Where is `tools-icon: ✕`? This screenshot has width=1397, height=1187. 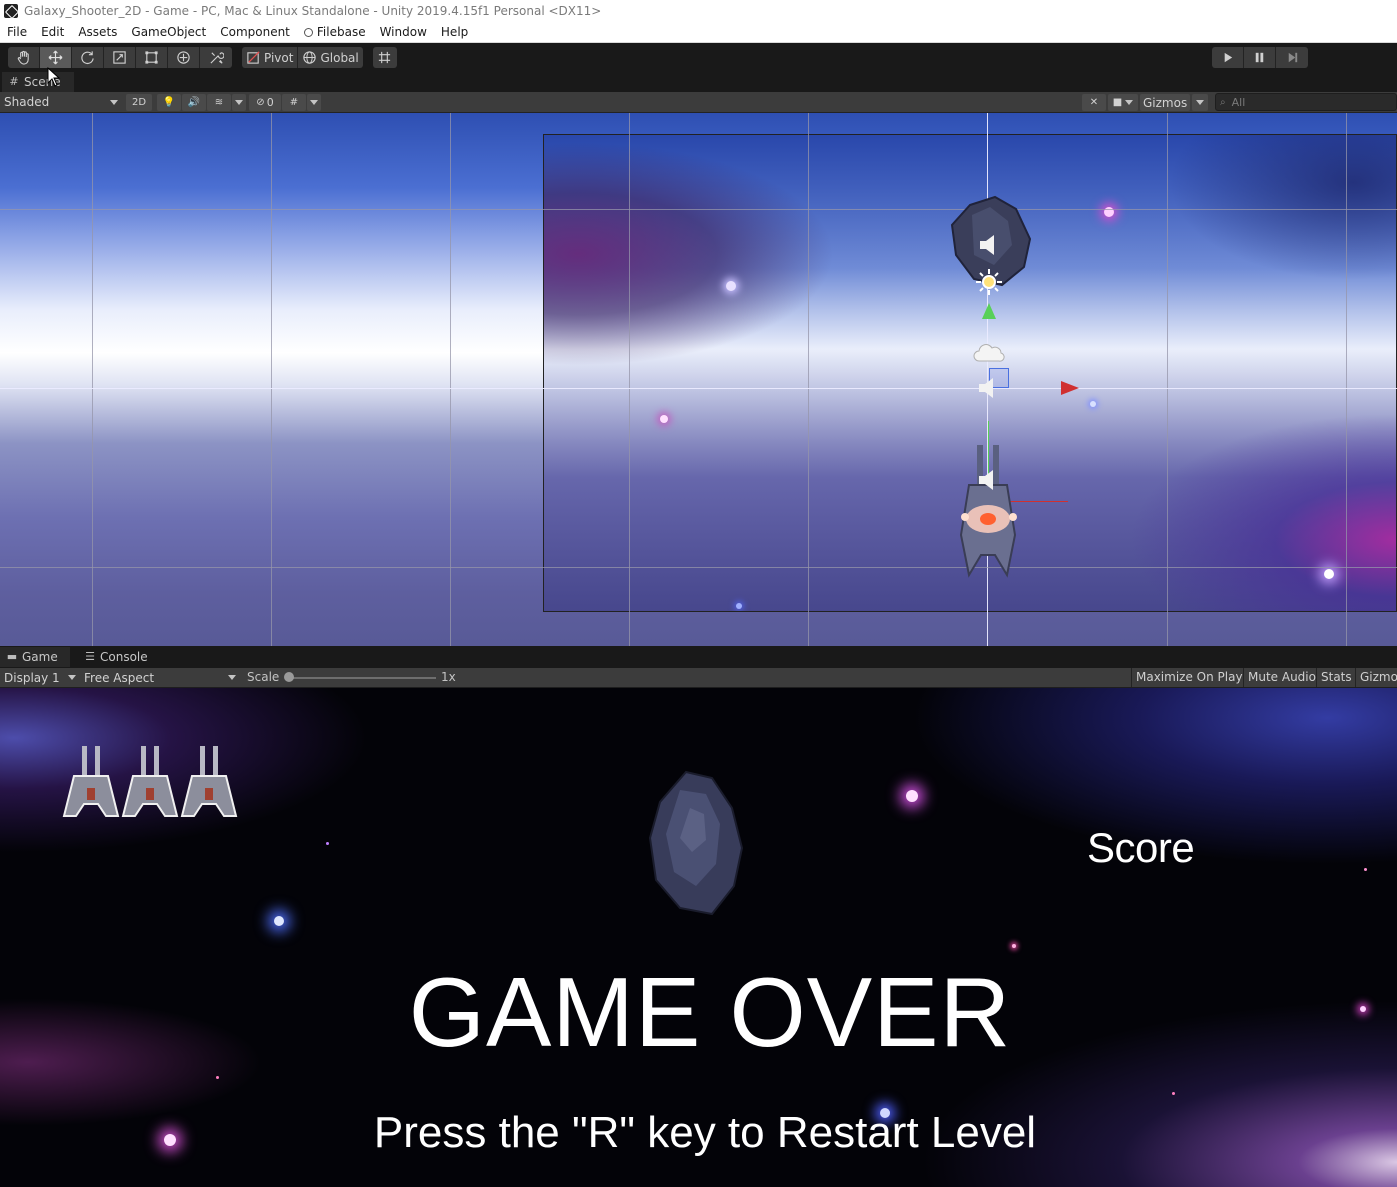 tools-icon: ✕ is located at coordinates (1094, 102).